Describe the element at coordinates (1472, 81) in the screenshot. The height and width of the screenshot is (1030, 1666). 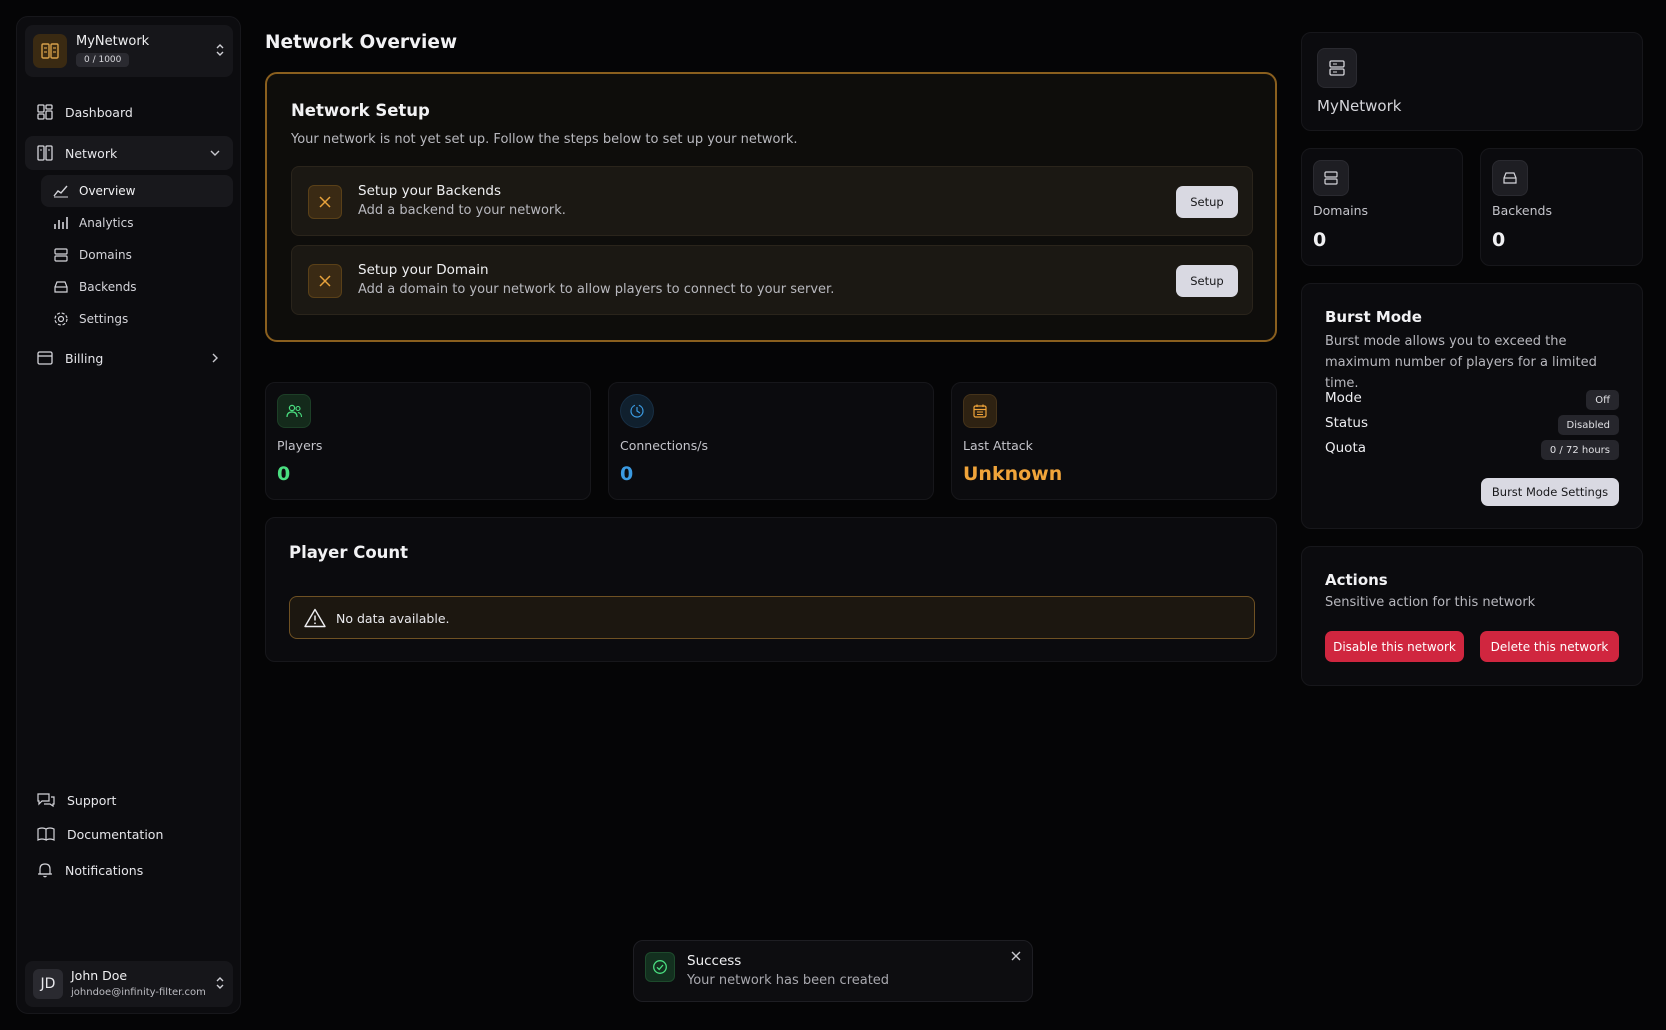
I see `network-info-card: MyNetwork` at that location.